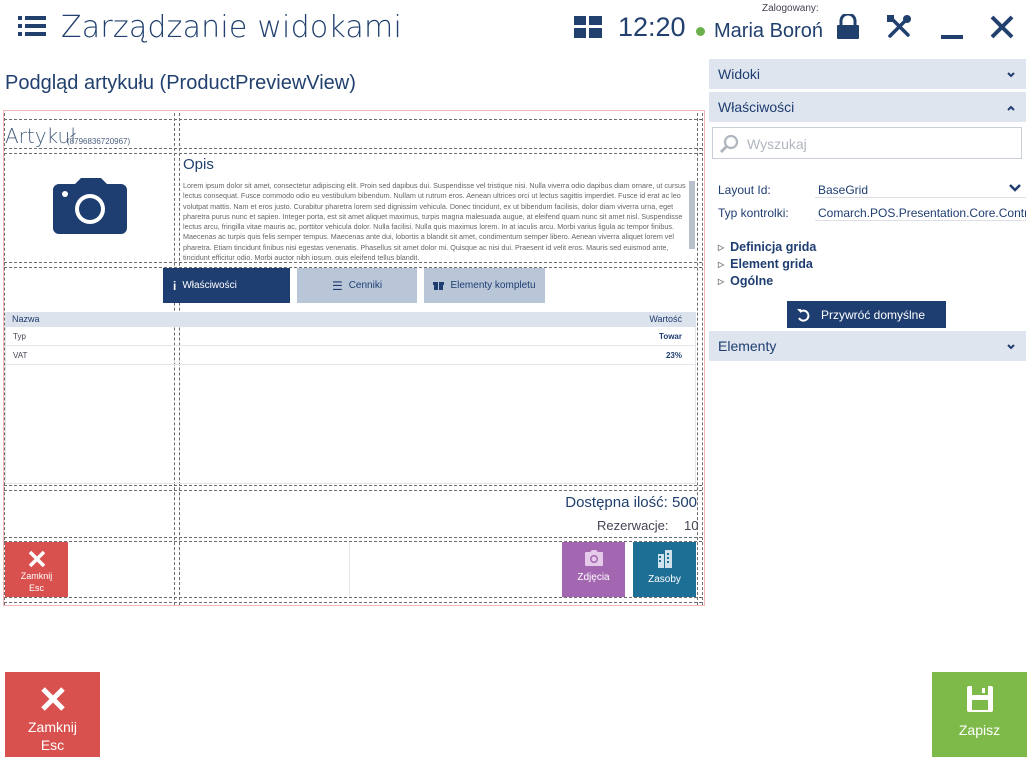 The image size is (1036, 764). I want to click on close-icon, so click(1002, 29).